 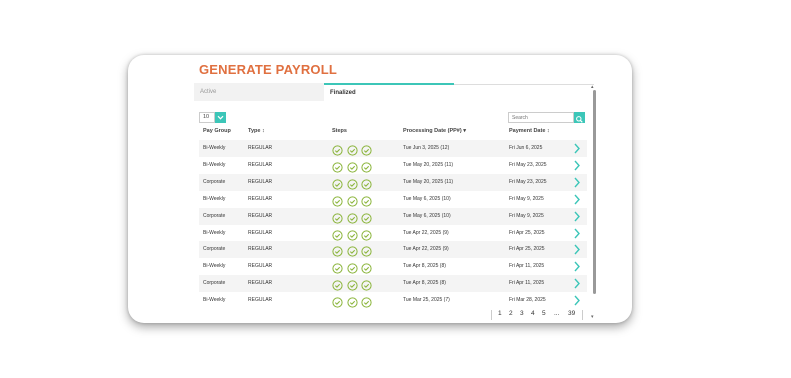 I want to click on tab-divider, so click(x=524, y=84).